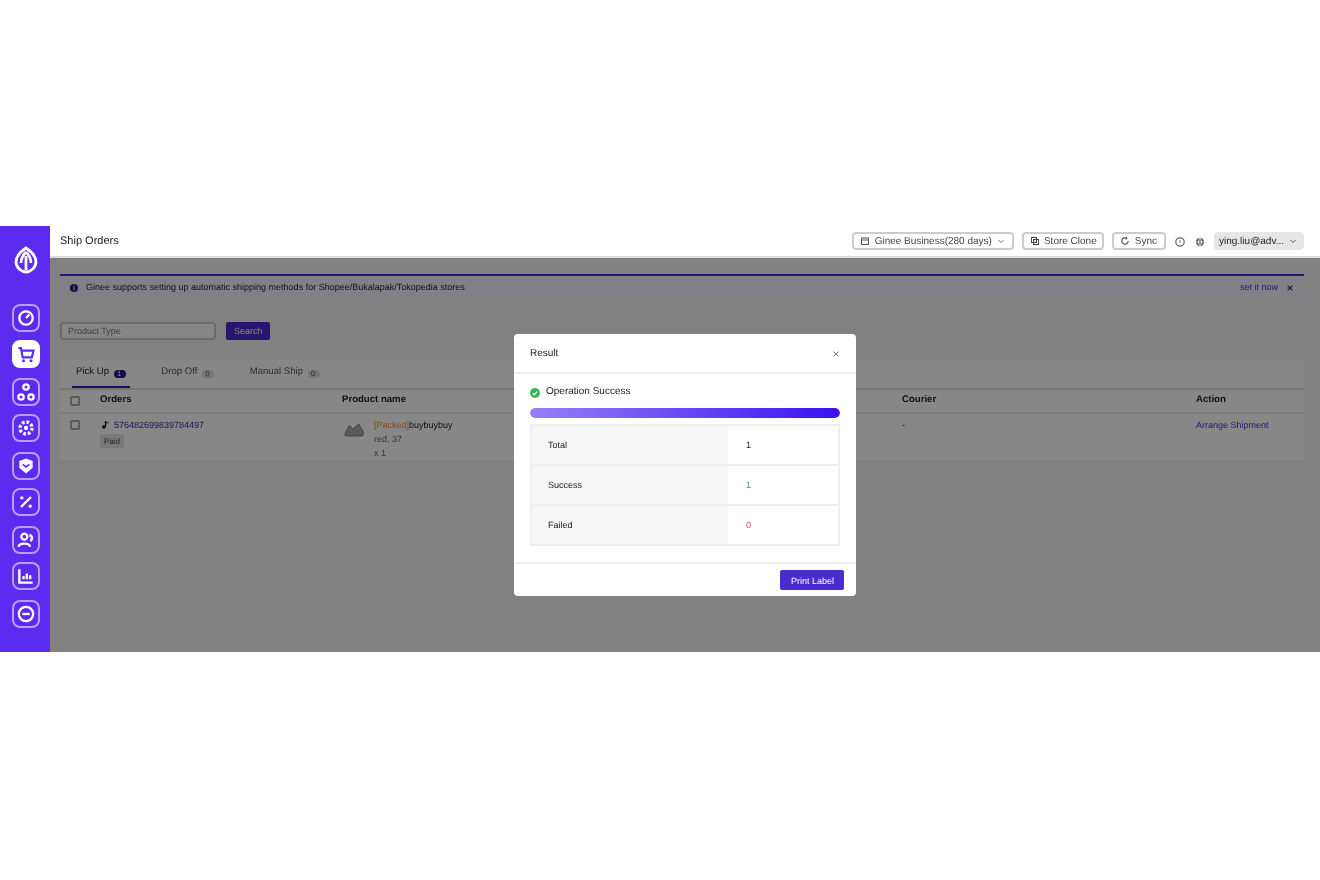  What do you see at coordinates (865, 241) in the screenshot?
I see `calendar-icon` at bounding box center [865, 241].